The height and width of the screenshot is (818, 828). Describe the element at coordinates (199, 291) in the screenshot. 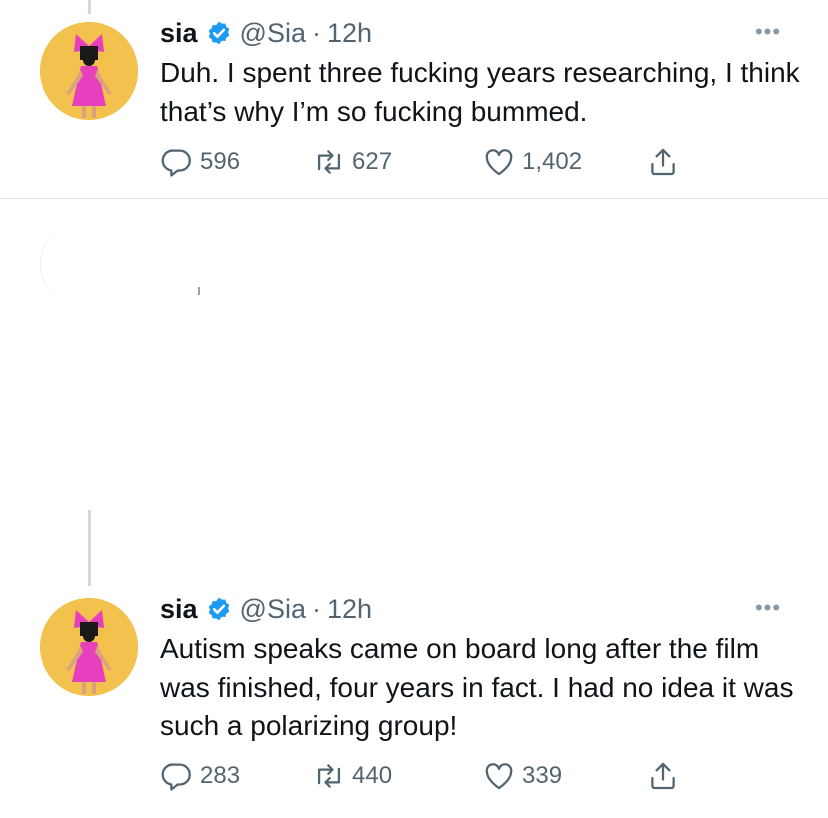

I see `faint-mark` at that location.